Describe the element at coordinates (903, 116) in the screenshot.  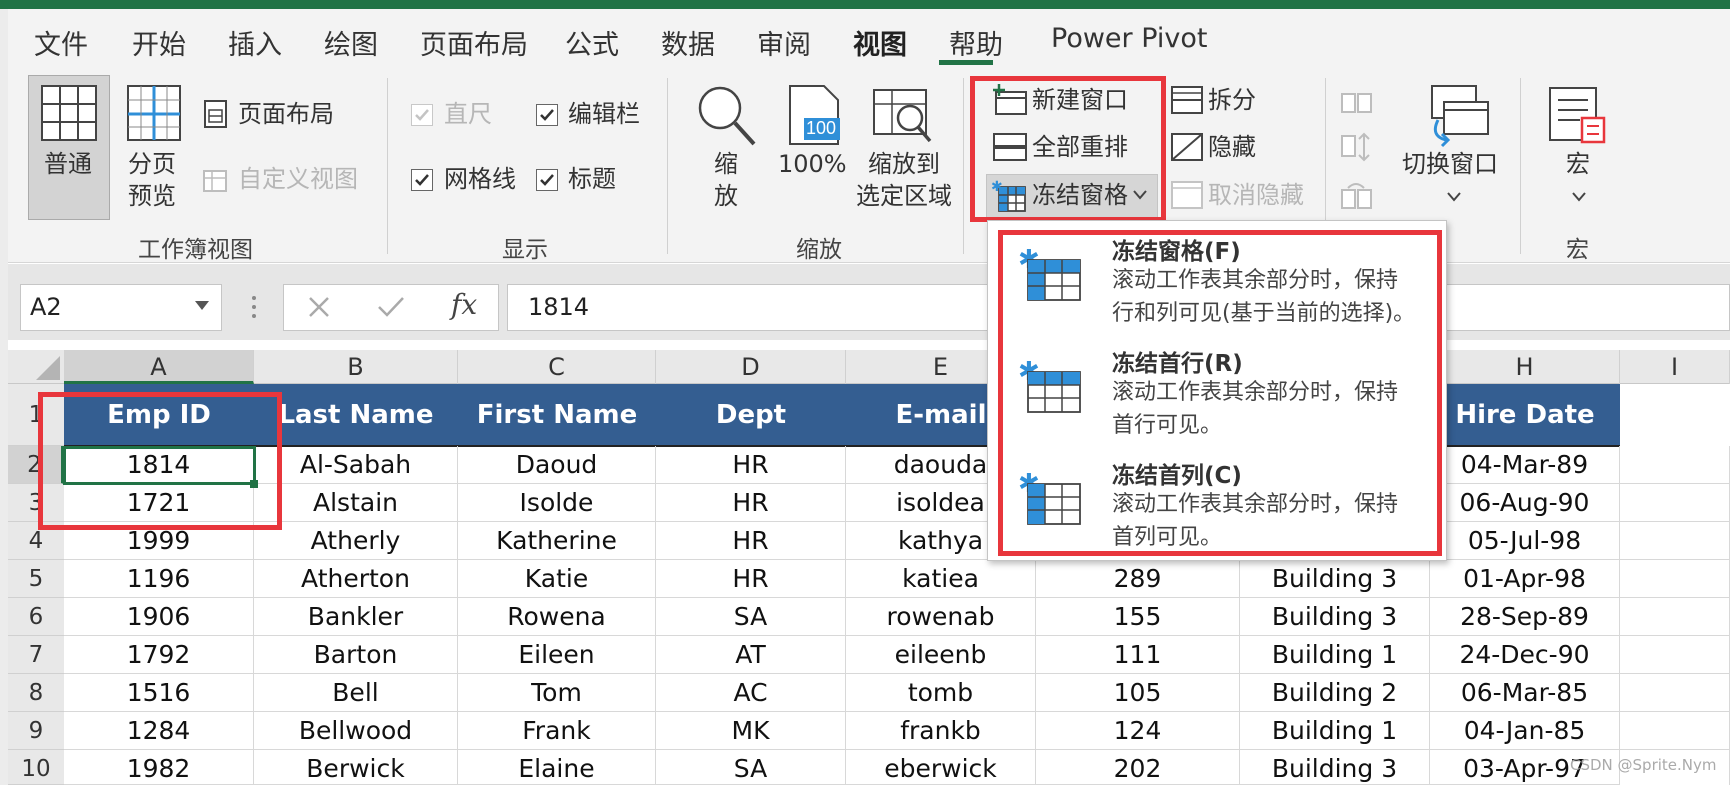
I see `zoom-to-selection-icon` at that location.